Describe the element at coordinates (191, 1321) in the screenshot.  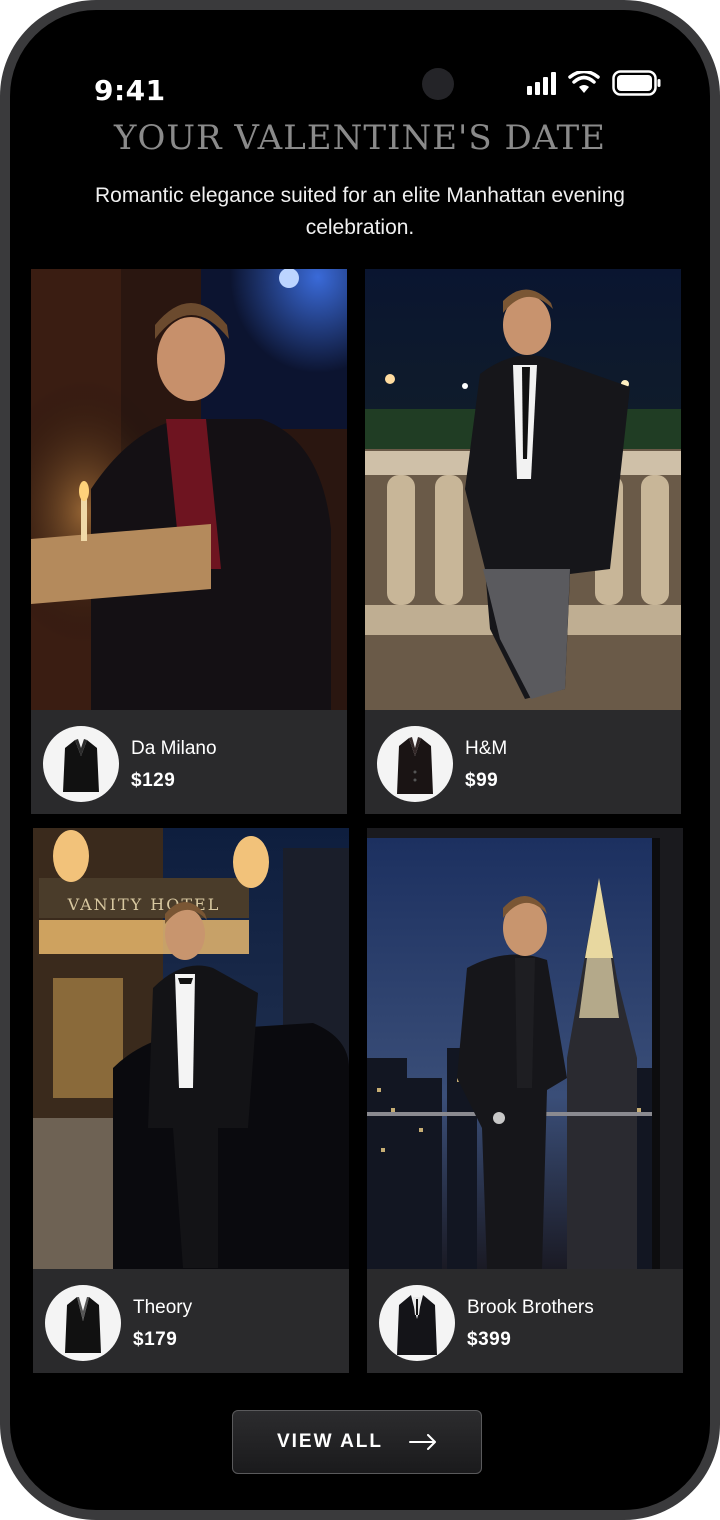
I see `outfit-info: Theory $179` at that location.